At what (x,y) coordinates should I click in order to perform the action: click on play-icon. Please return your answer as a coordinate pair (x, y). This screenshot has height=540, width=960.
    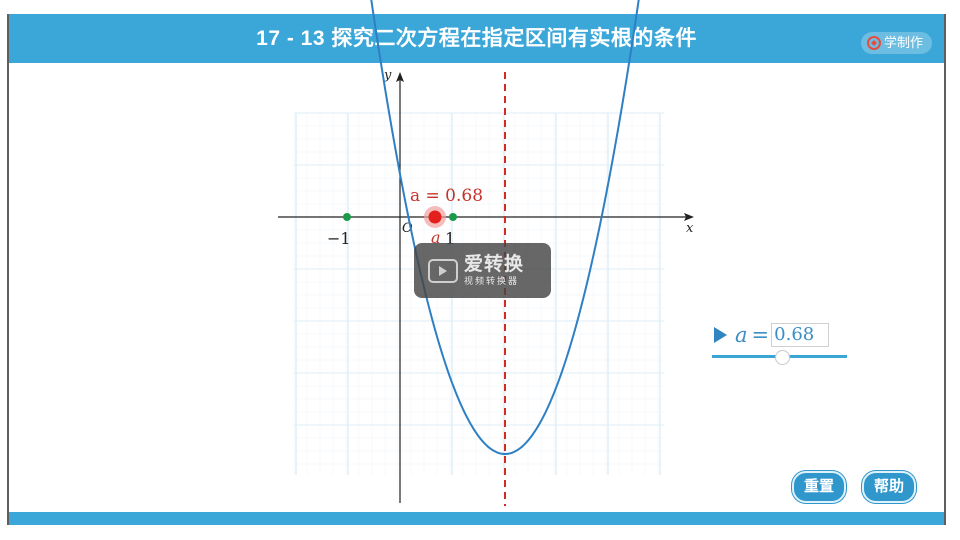
    Looking at the image, I should click on (720, 335).